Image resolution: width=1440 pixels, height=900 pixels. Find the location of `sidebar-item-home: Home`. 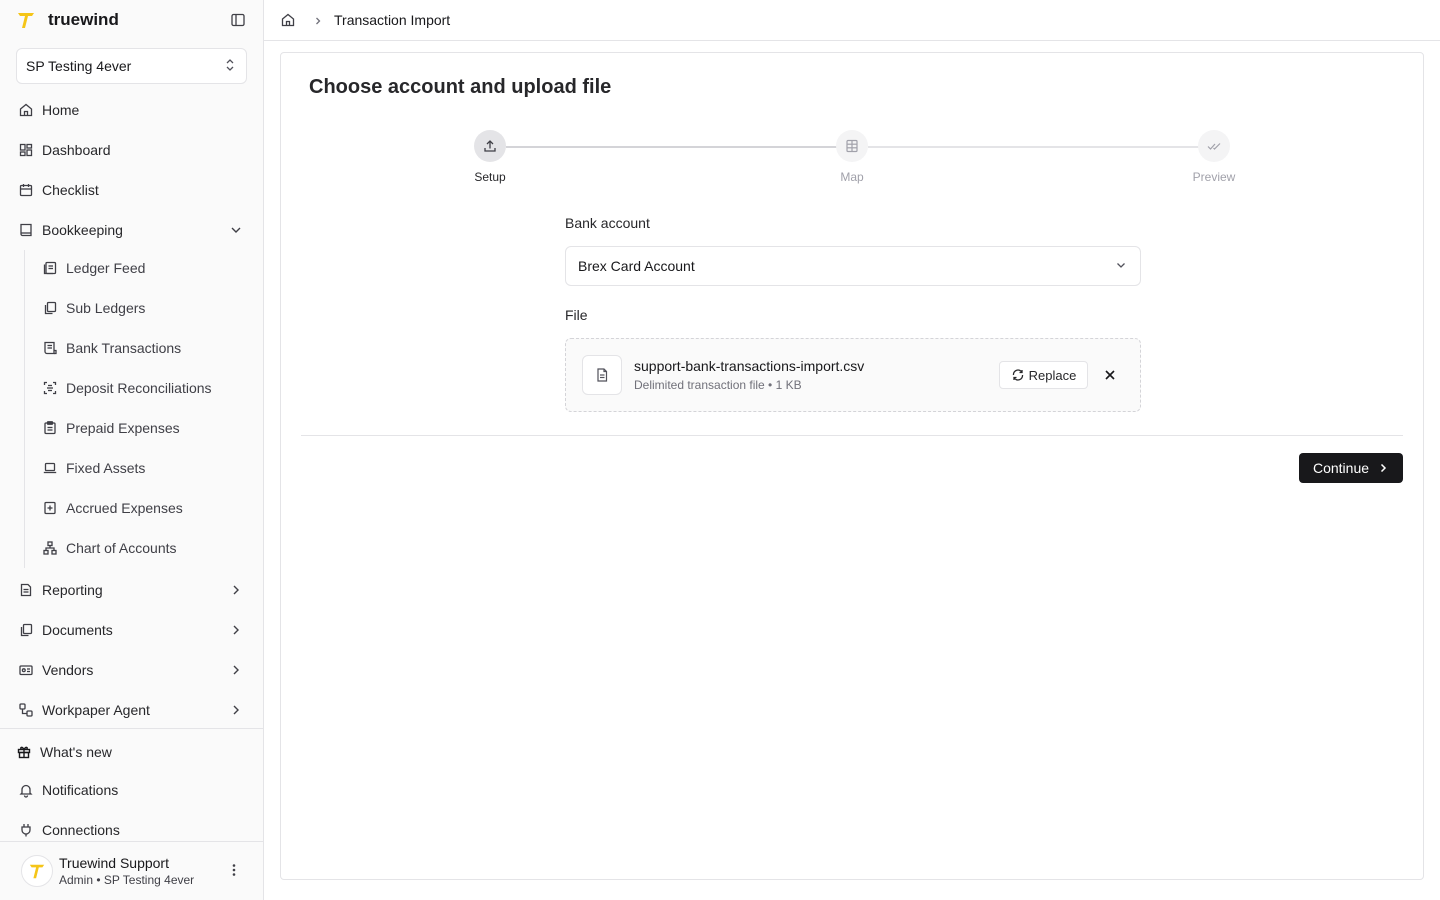

sidebar-item-home: Home is located at coordinates (132, 110).